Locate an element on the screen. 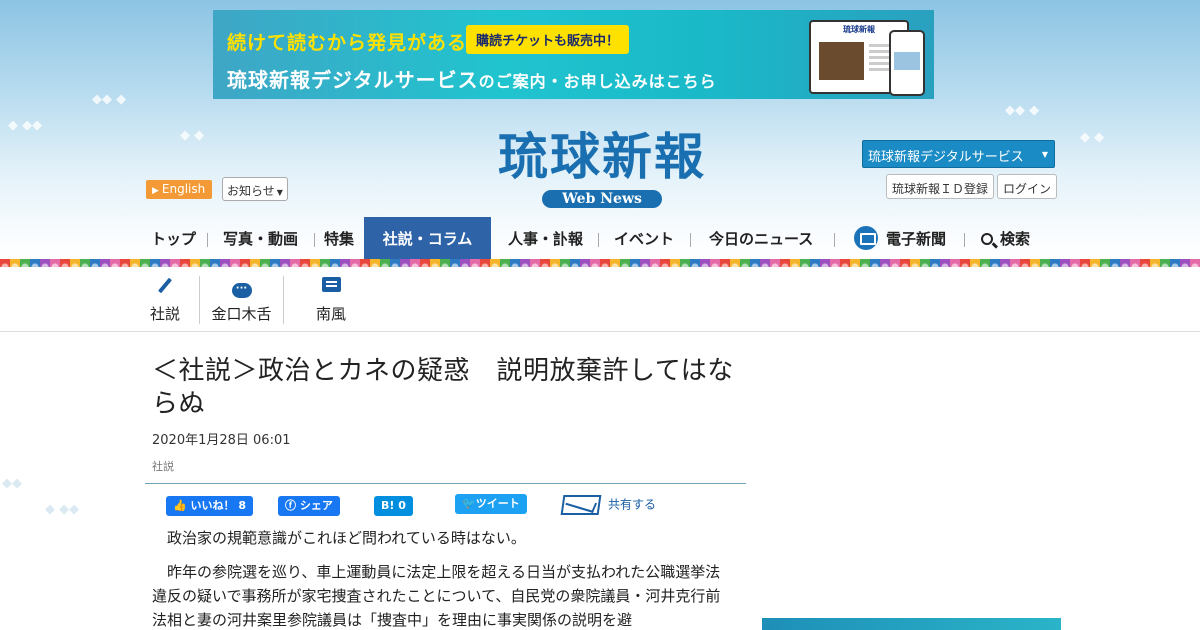 This screenshot has width=1200, height=630. article-category: 社説 is located at coordinates (449, 466).